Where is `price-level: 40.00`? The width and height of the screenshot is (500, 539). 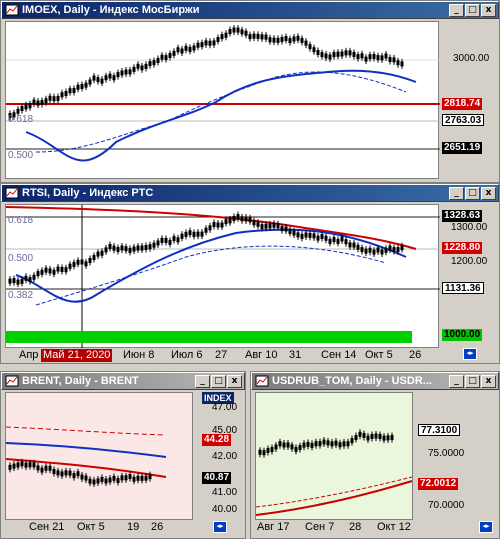
price-level: 40.00 is located at coordinates (225, 509).